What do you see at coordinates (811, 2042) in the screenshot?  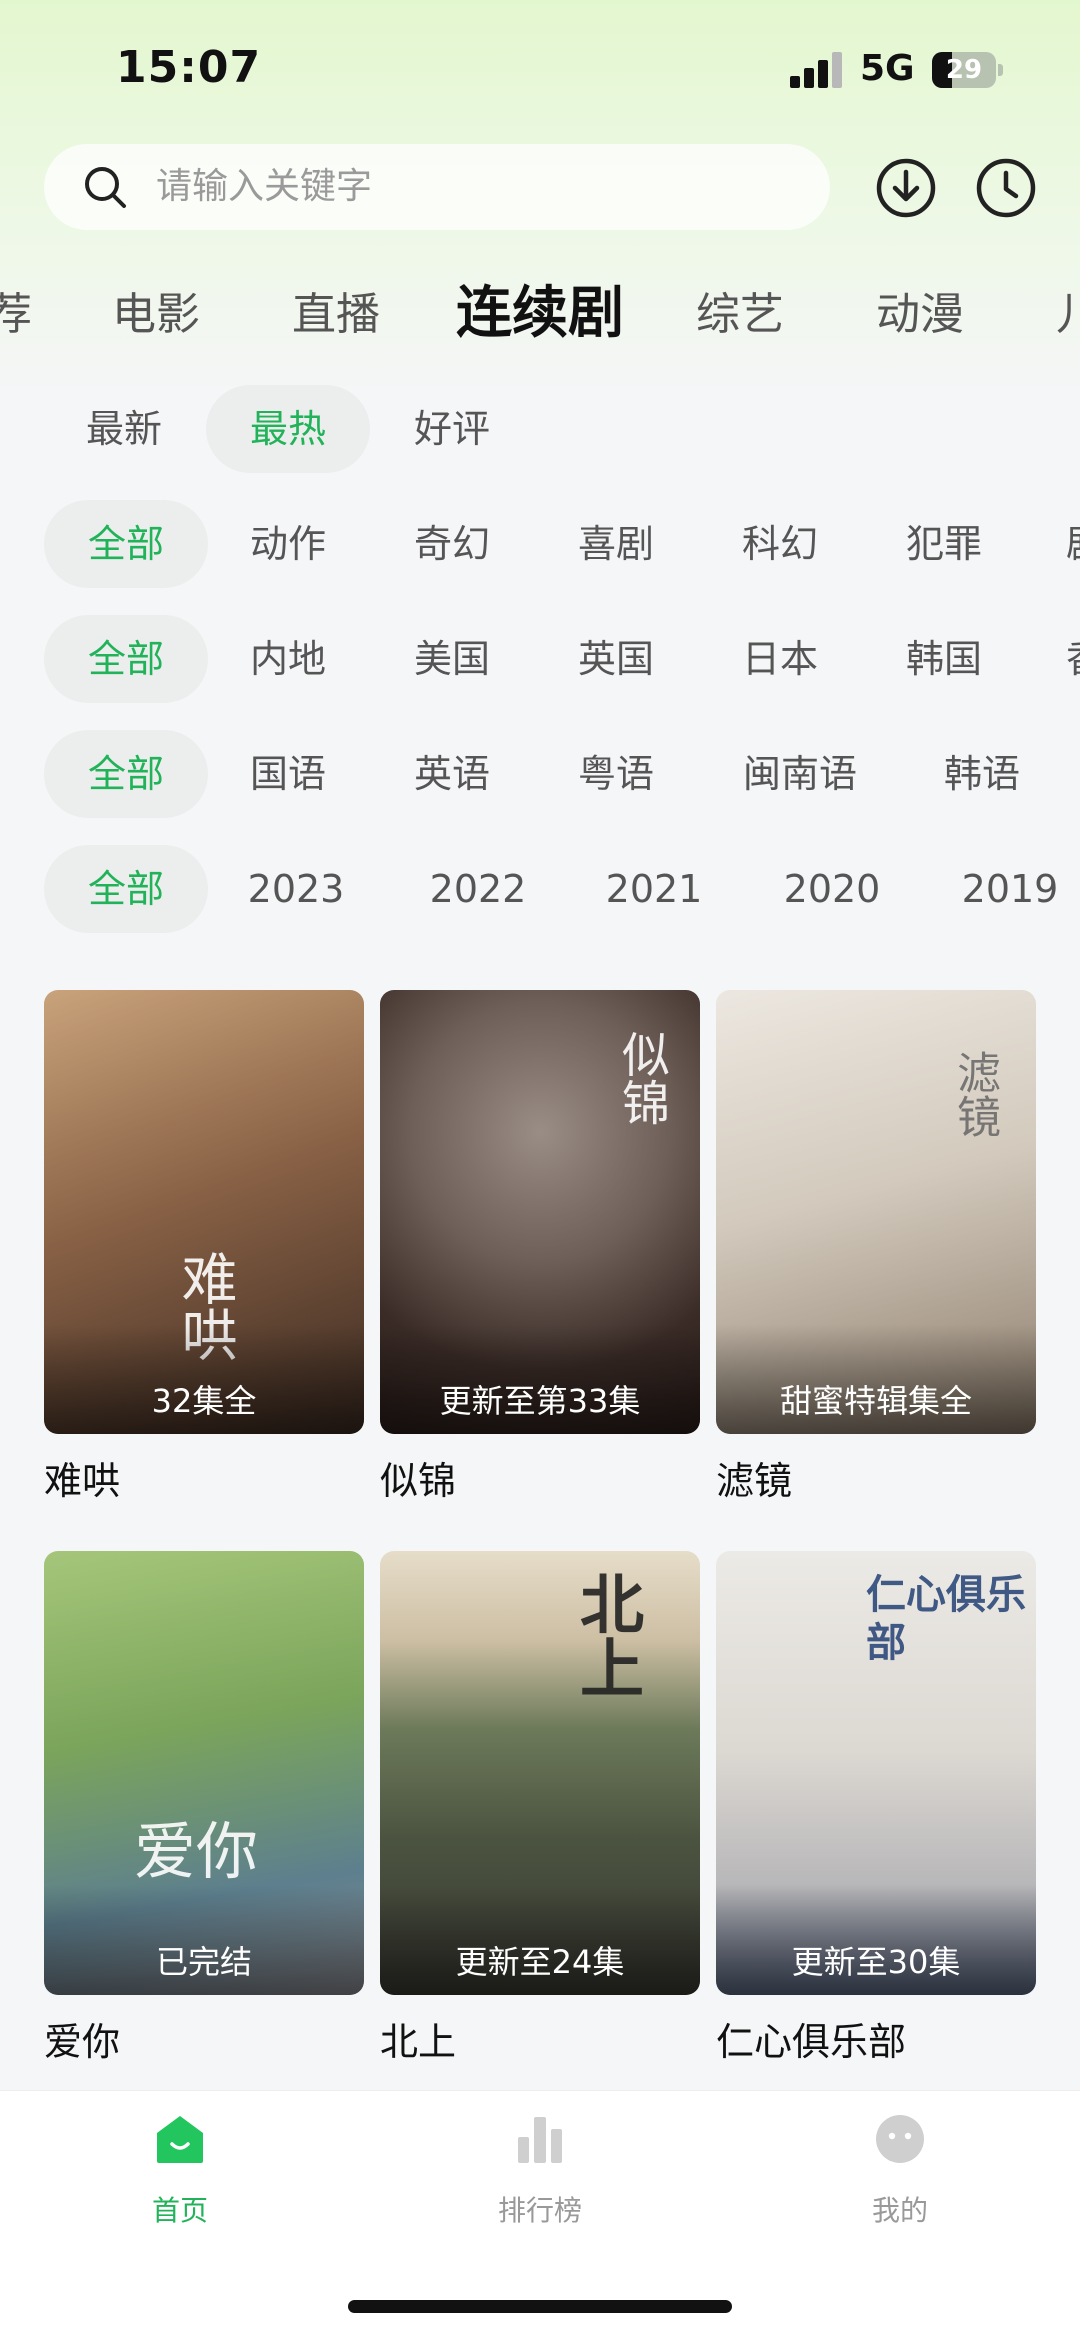 I see `show-title: 仁心俱乐部` at bounding box center [811, 2042].